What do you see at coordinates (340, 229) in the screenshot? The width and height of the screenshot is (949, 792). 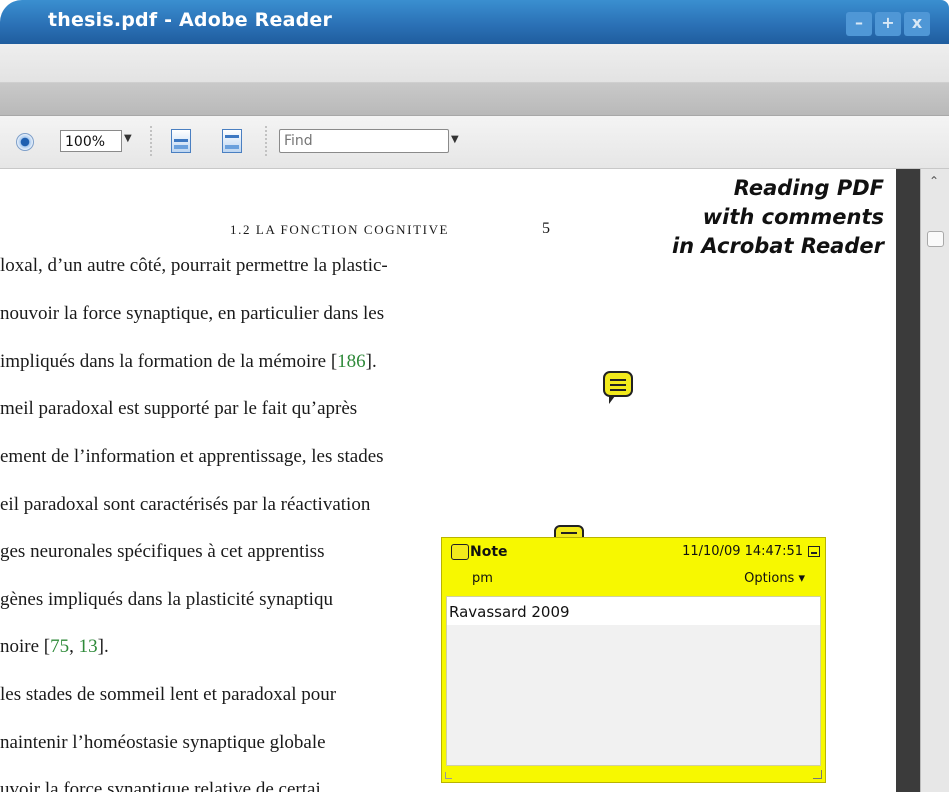 I see `running-head: 1.2 LA FONCTION COGNITIVE` at bounding box center [340, 229].